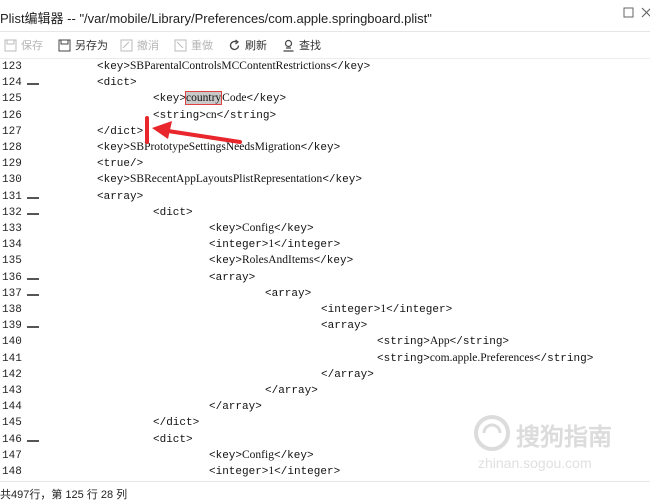 The width and height of the screenshot is (650, 504). I want to click on line-number: 130, so click(12, 180).